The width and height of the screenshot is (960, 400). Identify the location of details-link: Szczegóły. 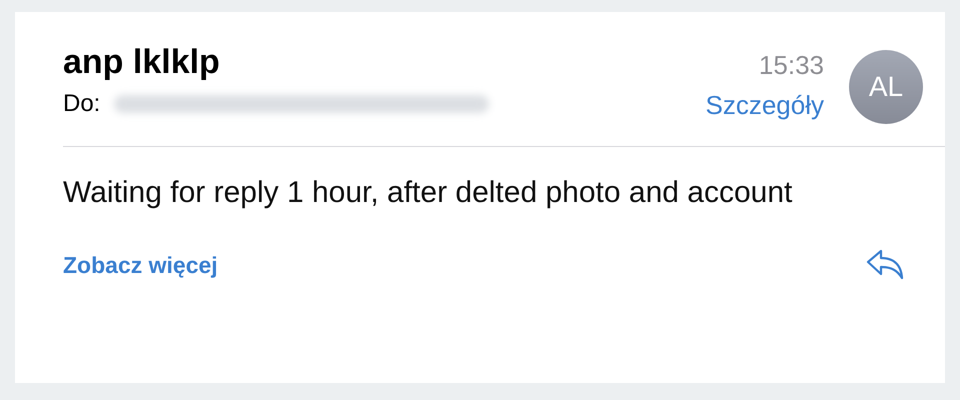
(765, 105).